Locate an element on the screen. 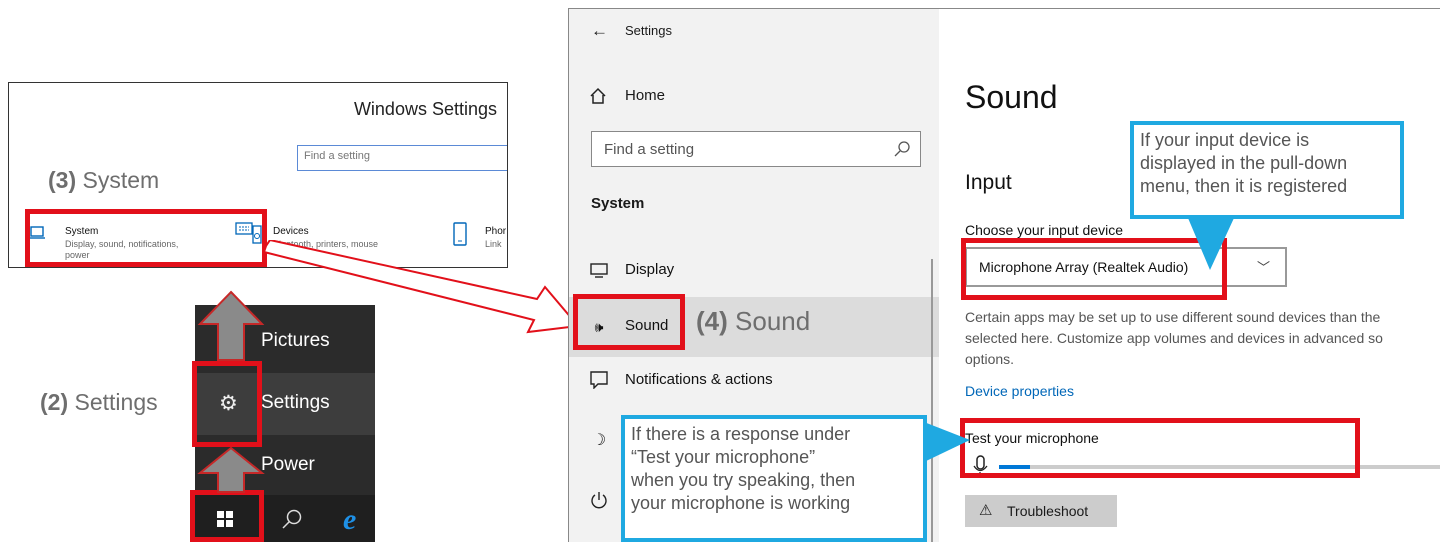 The height and width of the screenshot is (542, 1440). callout-working-line-1: If there is a response under is located at coordinates (741, 434).